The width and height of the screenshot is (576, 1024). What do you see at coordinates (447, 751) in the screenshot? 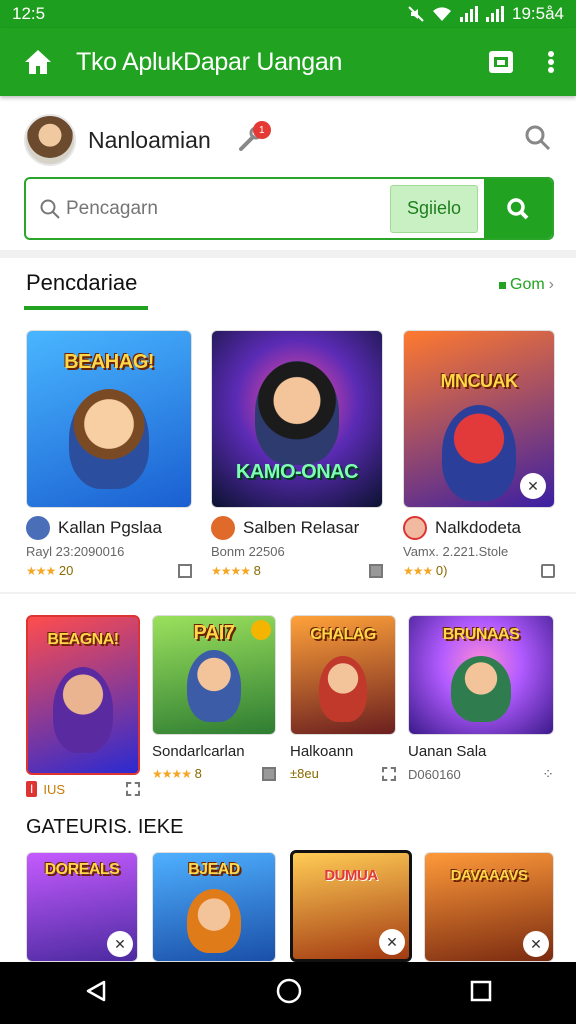
I see `game-name: Uanan Sala` at bounding box center [447, 751].